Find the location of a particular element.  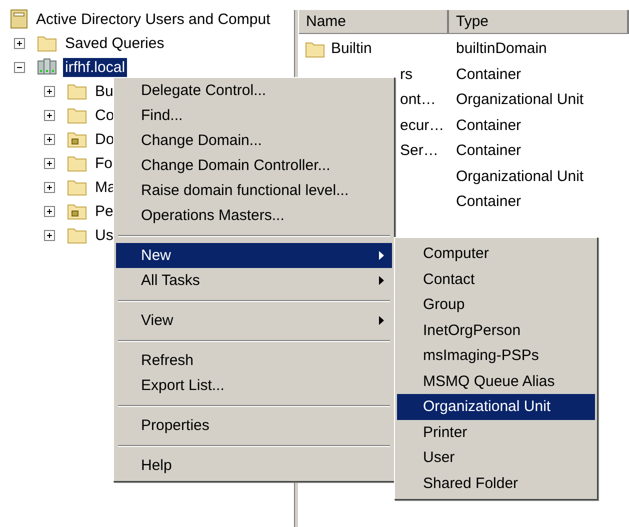

domain-icon is located at coordinates (47, 67).